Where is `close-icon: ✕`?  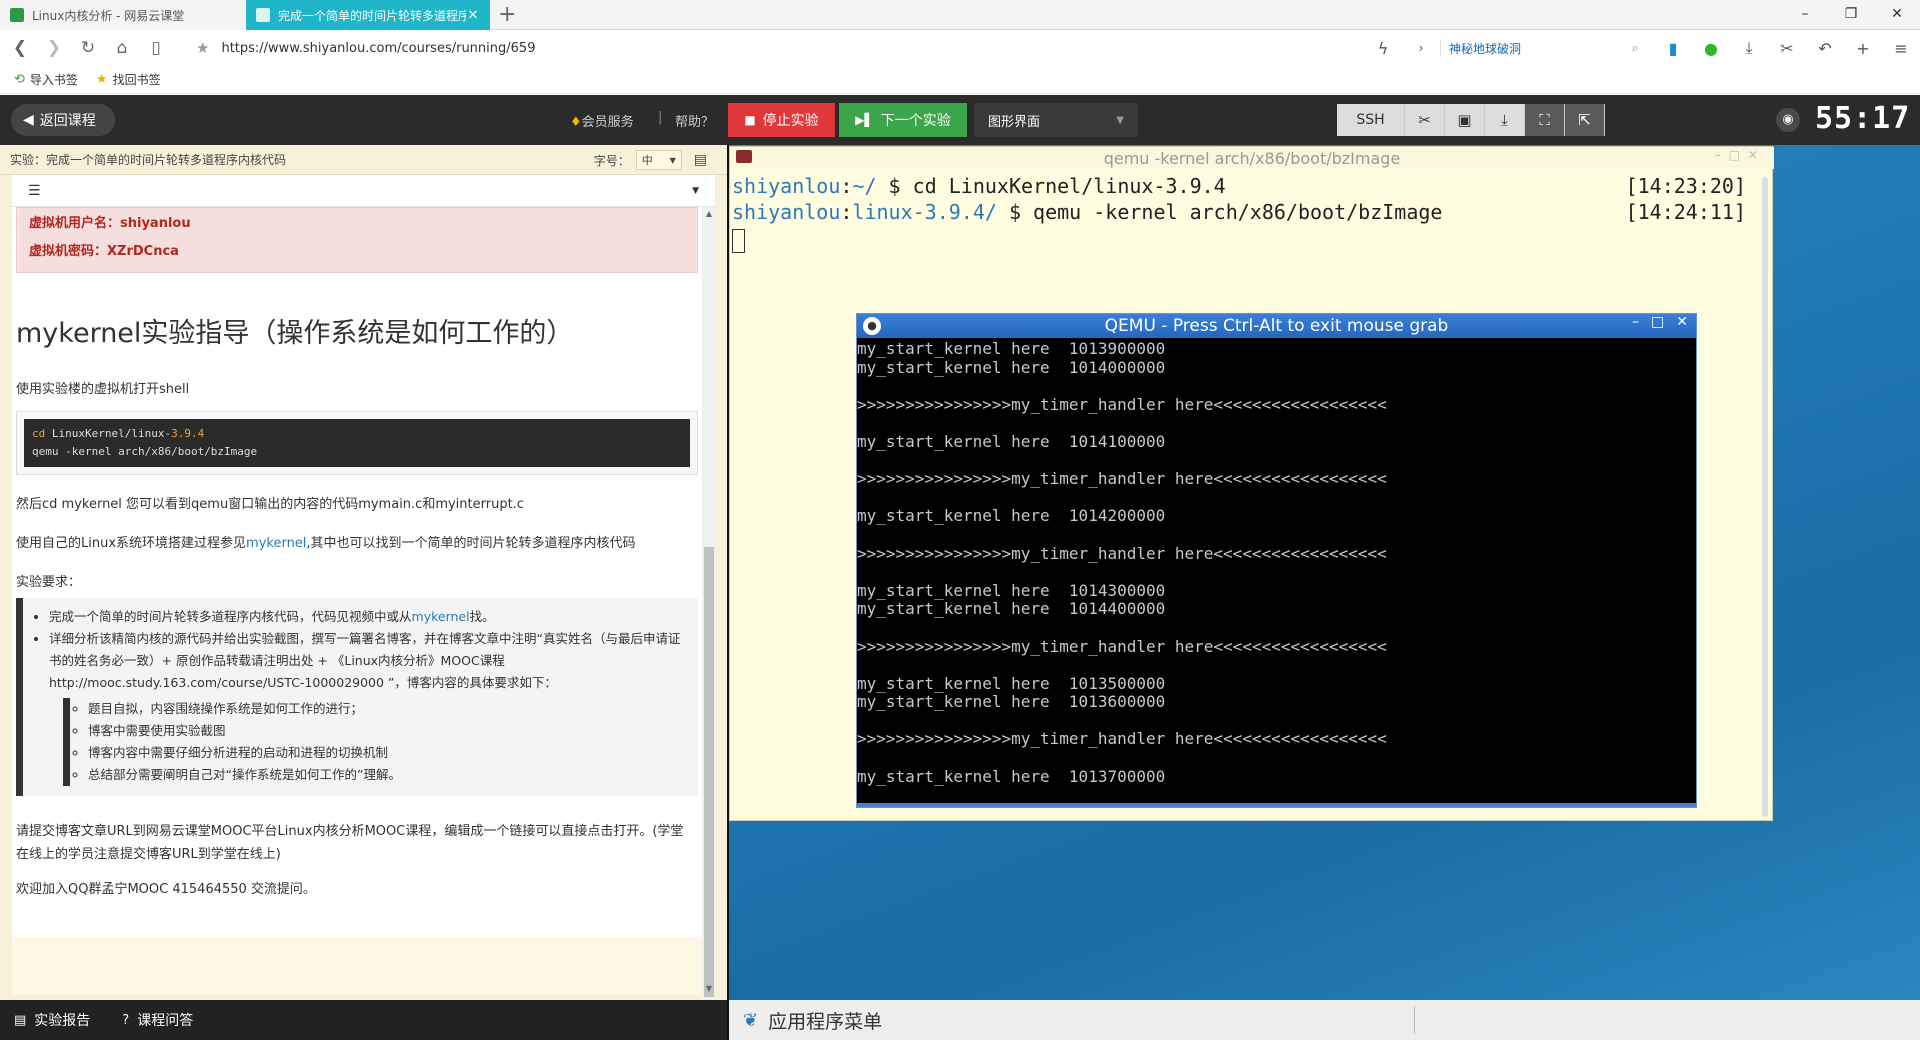 close-icon: ✕ is located at coordinates (1682, 322).